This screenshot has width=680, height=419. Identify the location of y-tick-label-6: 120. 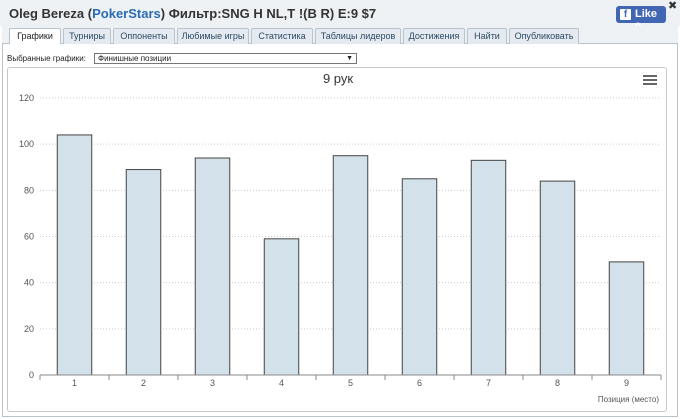
(26, 98).